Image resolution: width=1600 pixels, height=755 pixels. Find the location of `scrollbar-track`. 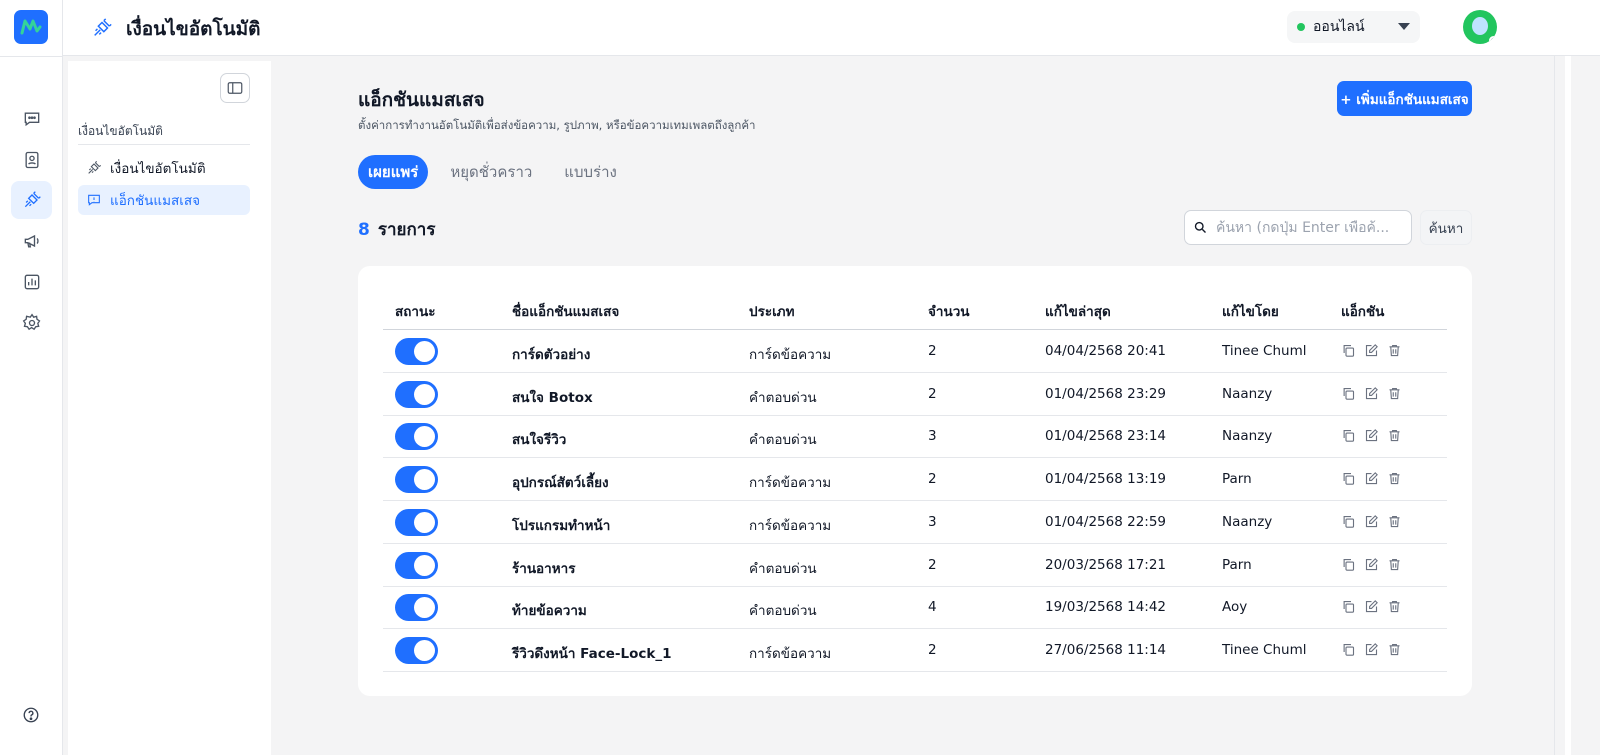

scrollbar-track is located at coordinates (1568, 405).